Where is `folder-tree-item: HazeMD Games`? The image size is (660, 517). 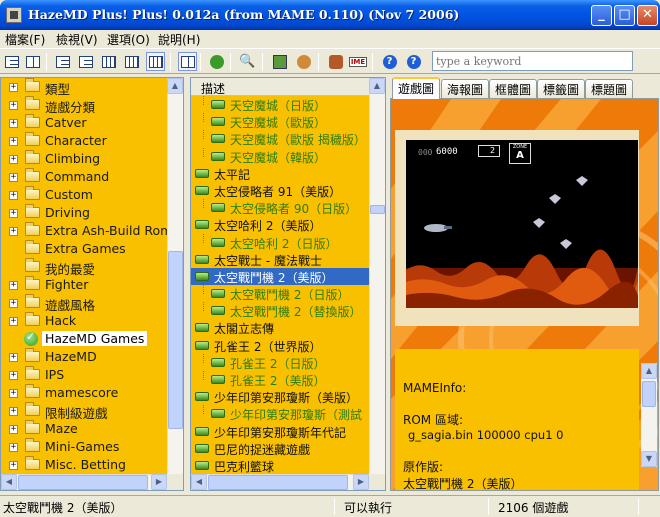 folder-tree-item: HazeMD Games is located at coordinates (84, 339).